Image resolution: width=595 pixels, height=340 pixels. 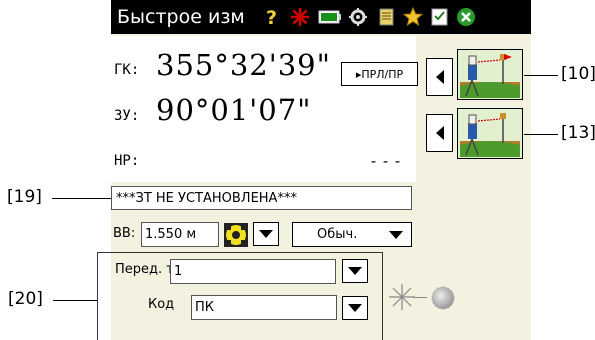 I want to click on prev-arrow-button, so click(x=439, y=77).